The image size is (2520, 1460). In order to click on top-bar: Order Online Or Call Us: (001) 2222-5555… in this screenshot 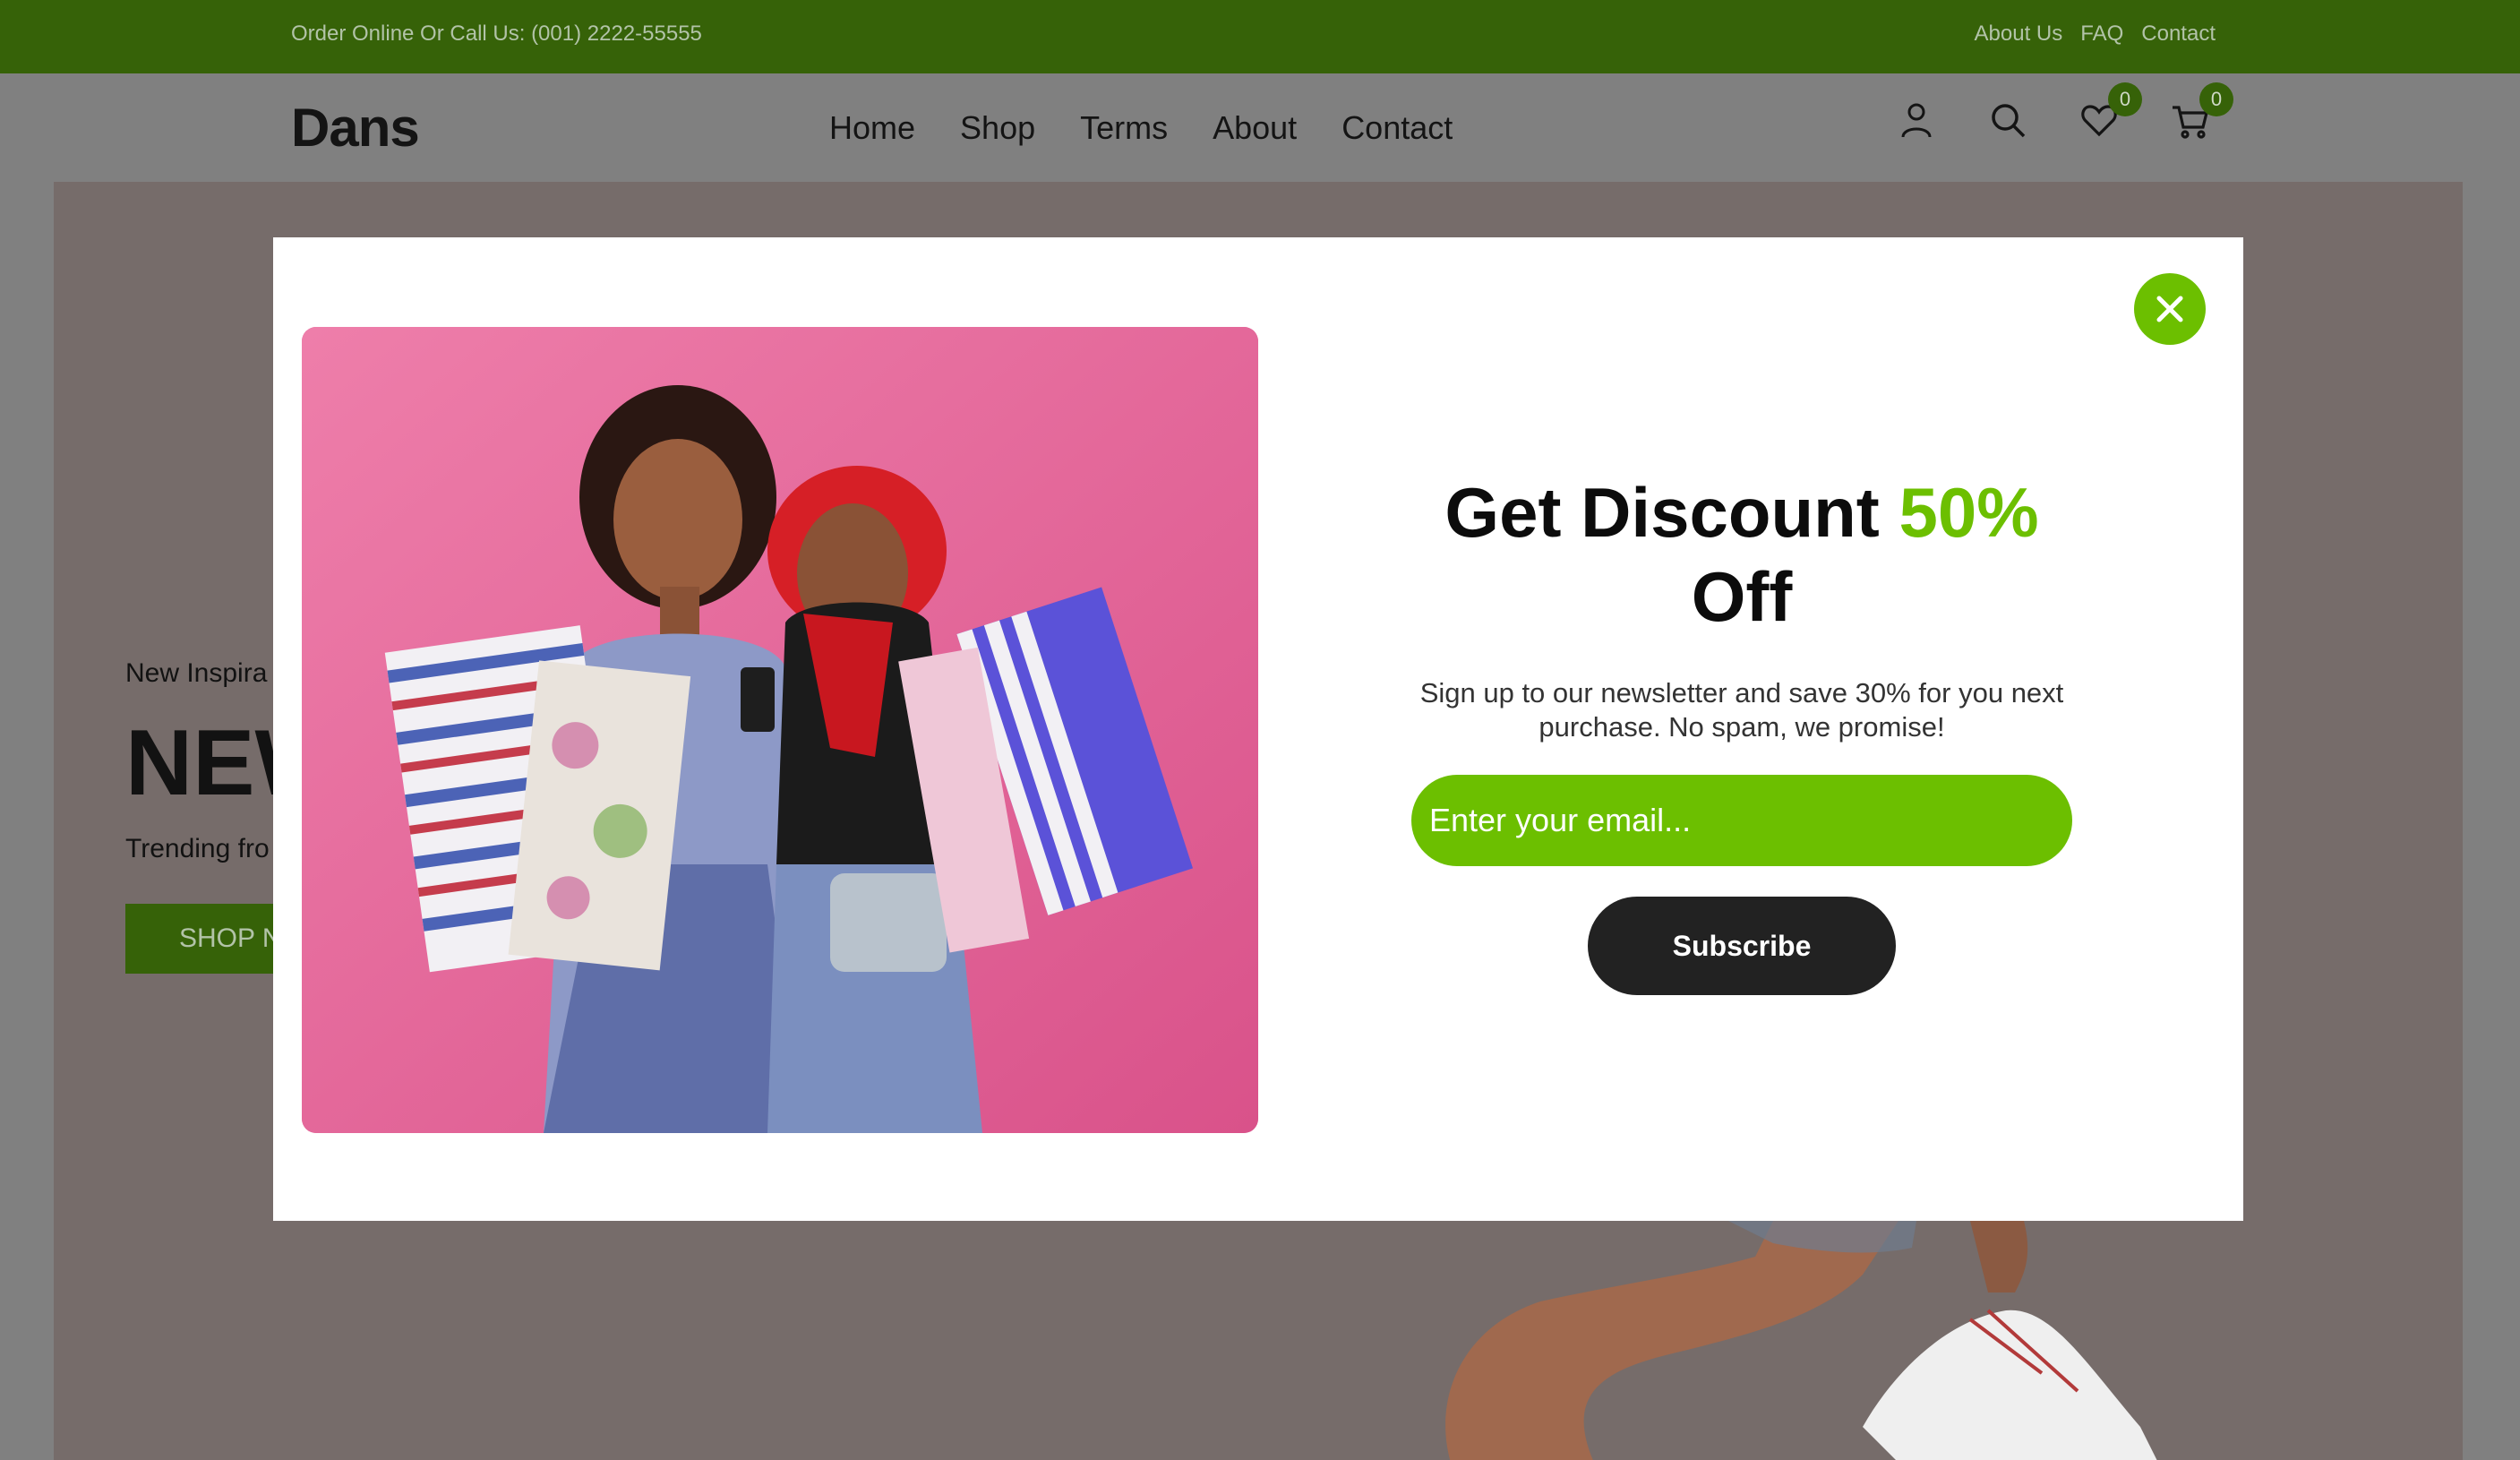, I will do `click(1260, 36)`.